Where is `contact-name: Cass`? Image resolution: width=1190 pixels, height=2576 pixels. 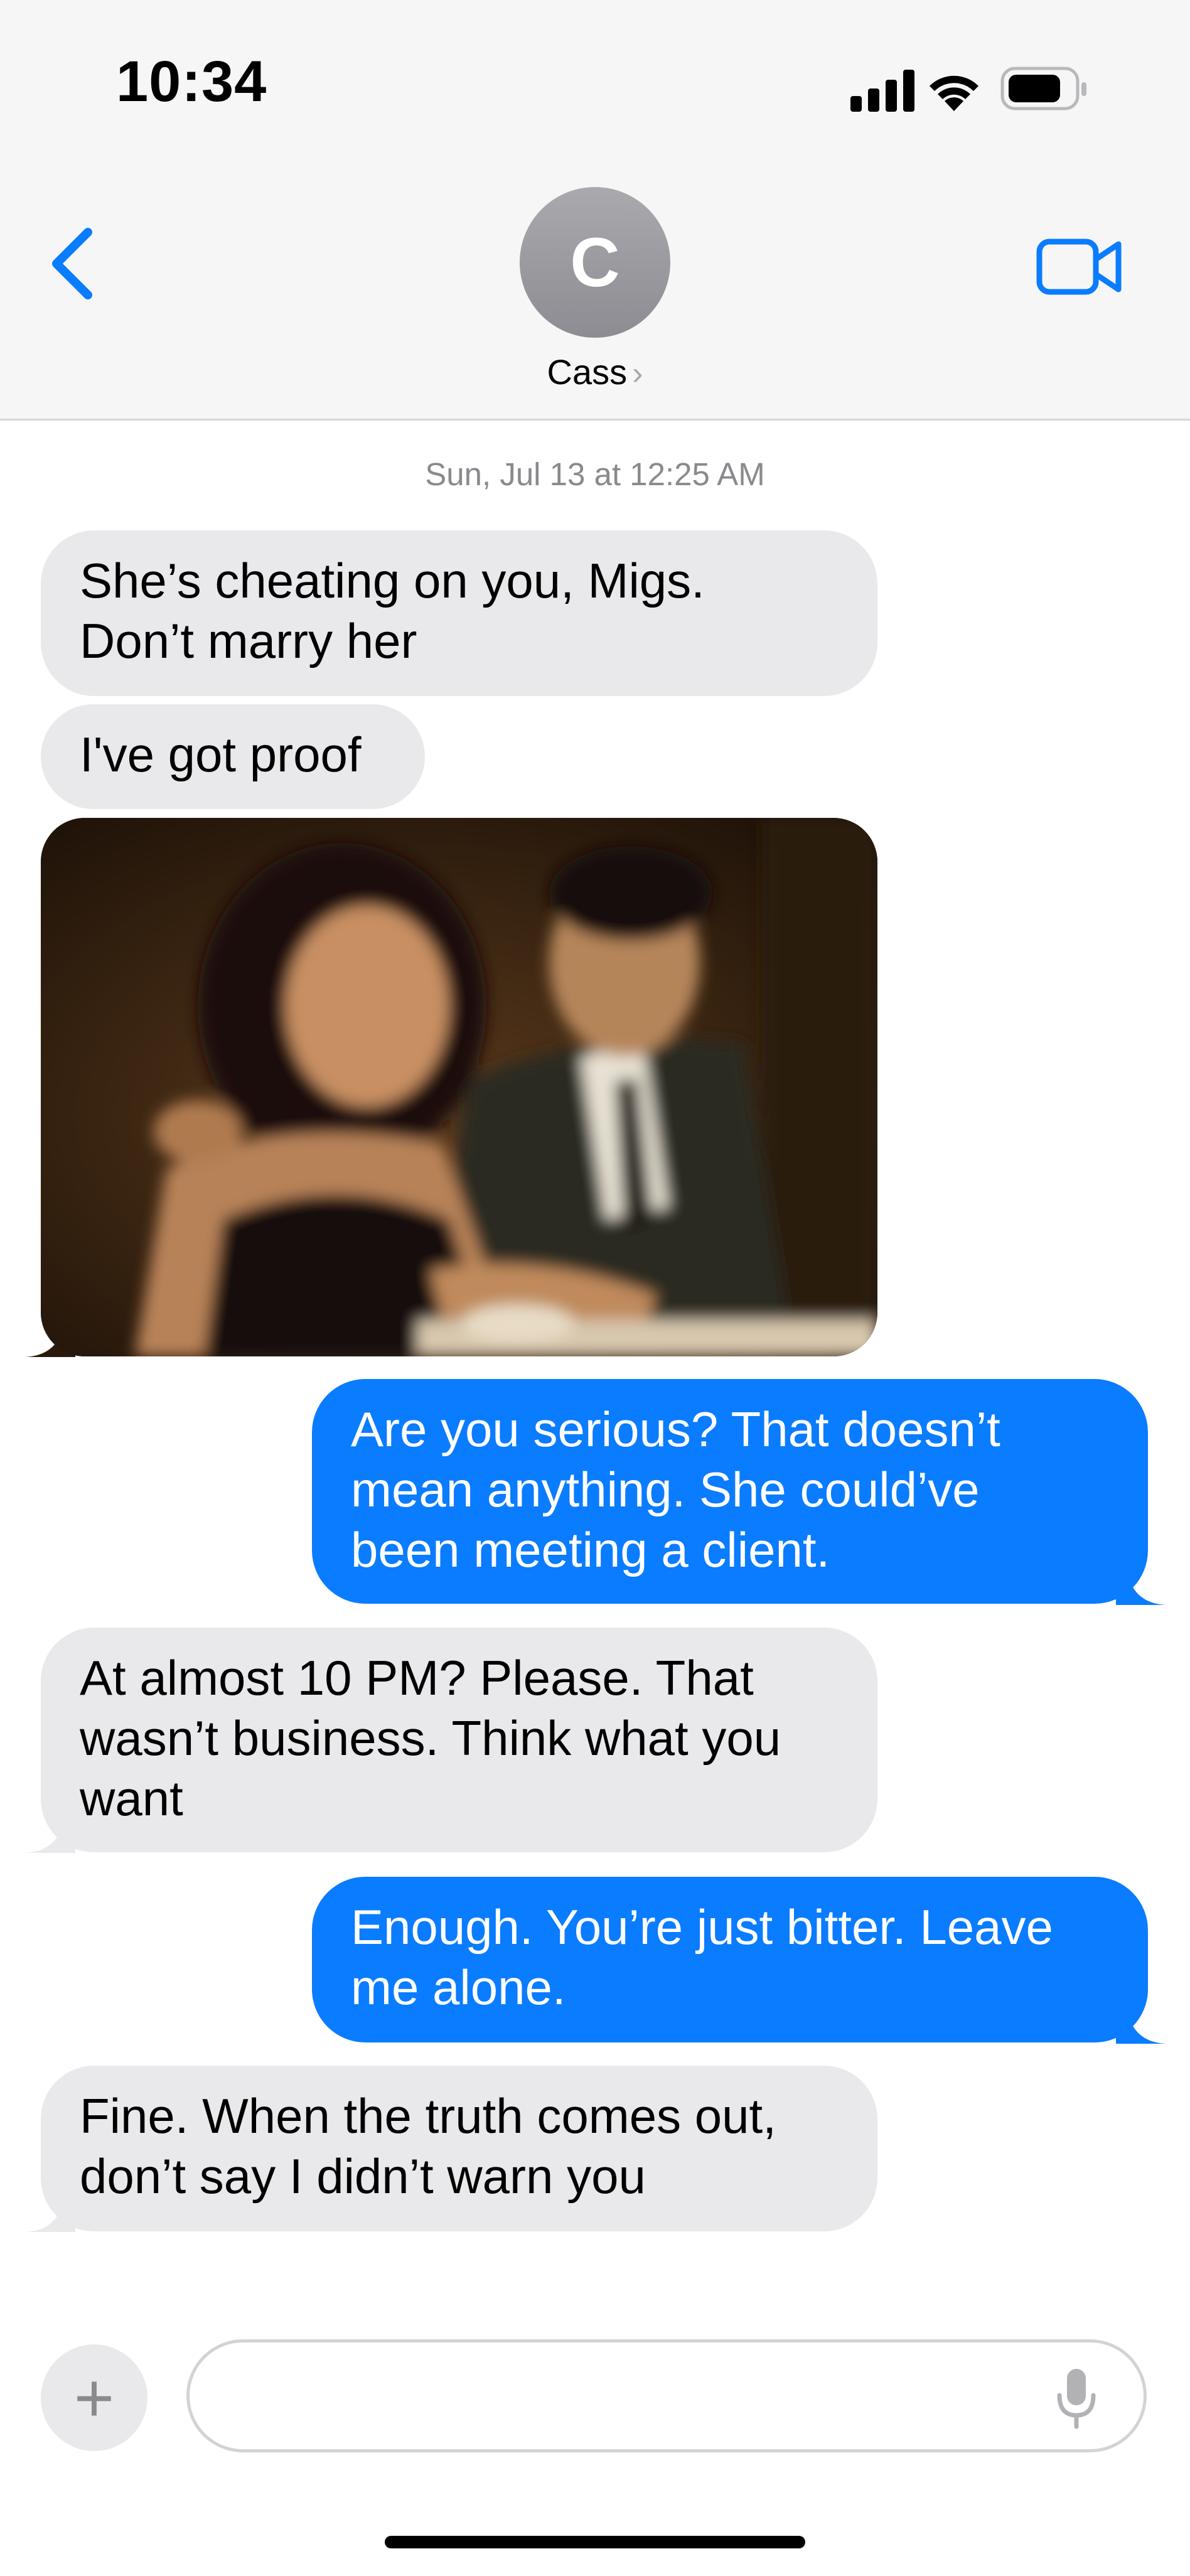
contact-name: Cass is located at coordinates (587, 372).